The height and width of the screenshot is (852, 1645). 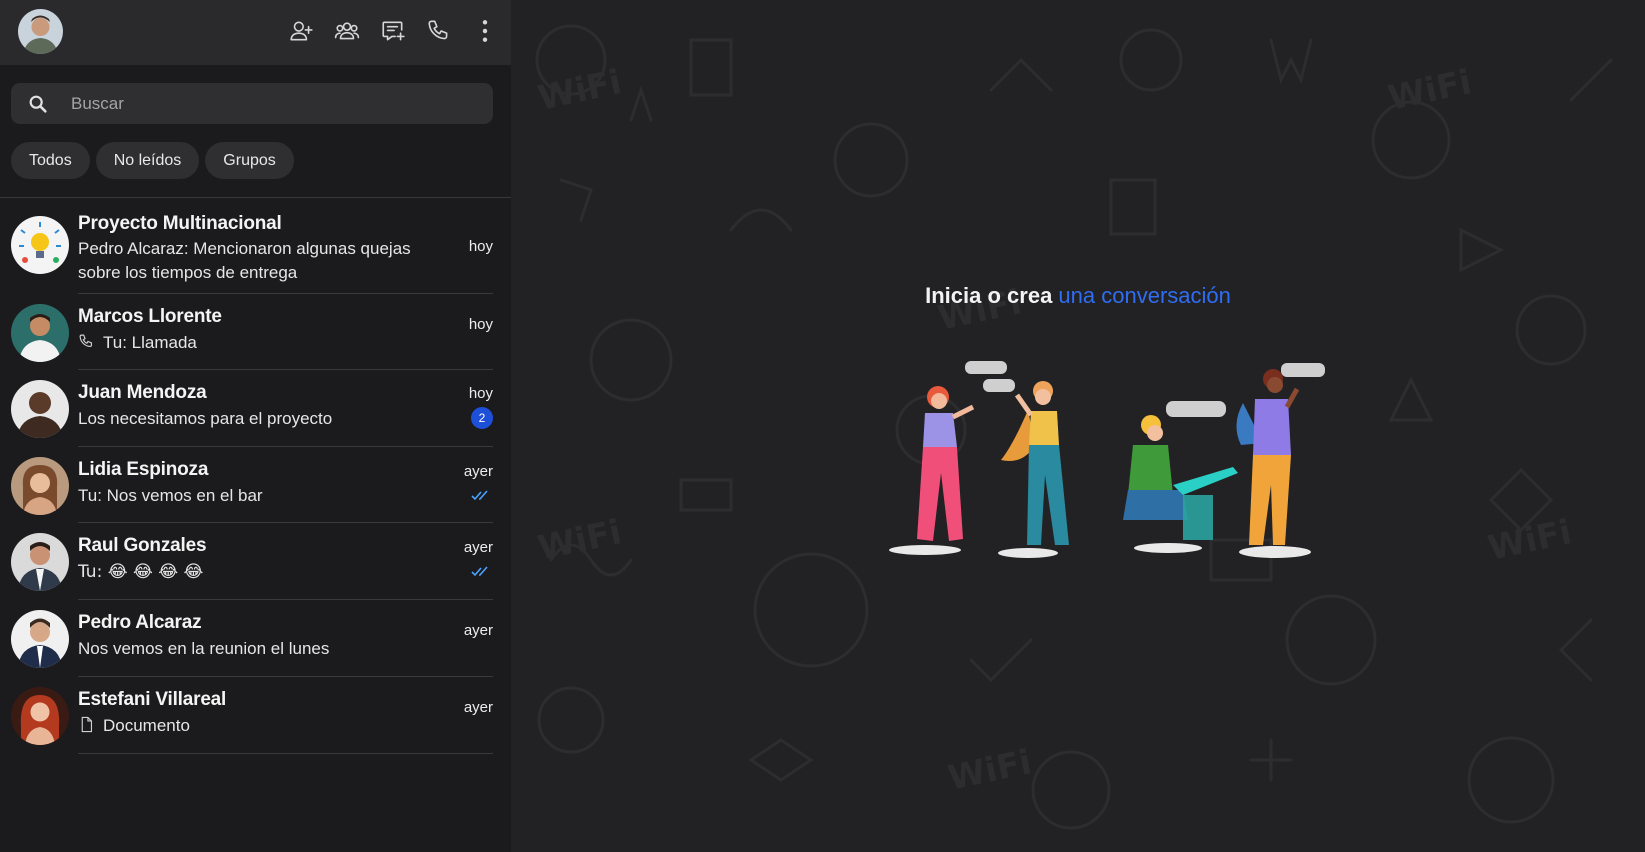 I want to click on filter-chips: Todos No leídos Grupos, so click(x=155, y=160).